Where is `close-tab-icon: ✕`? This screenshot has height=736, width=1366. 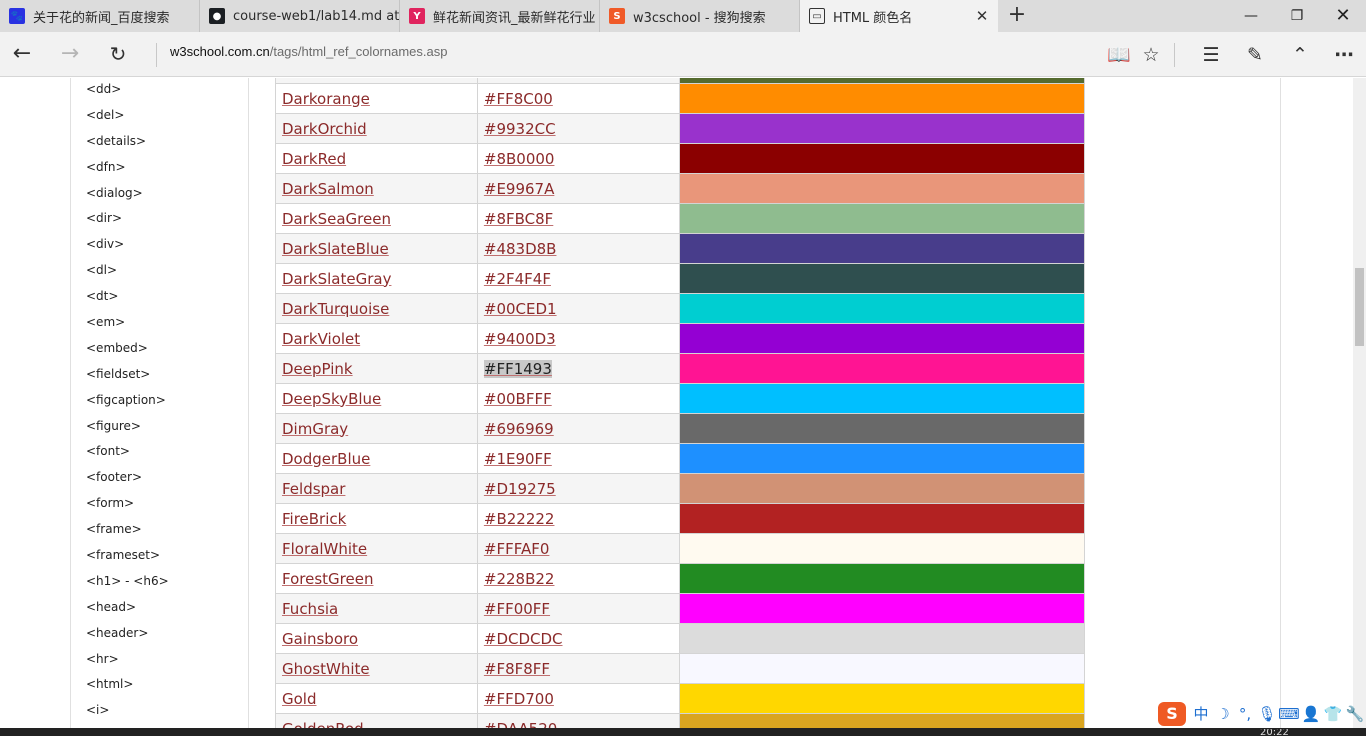 close-tab-icon: ✕ is located at coordinates (982, 16).